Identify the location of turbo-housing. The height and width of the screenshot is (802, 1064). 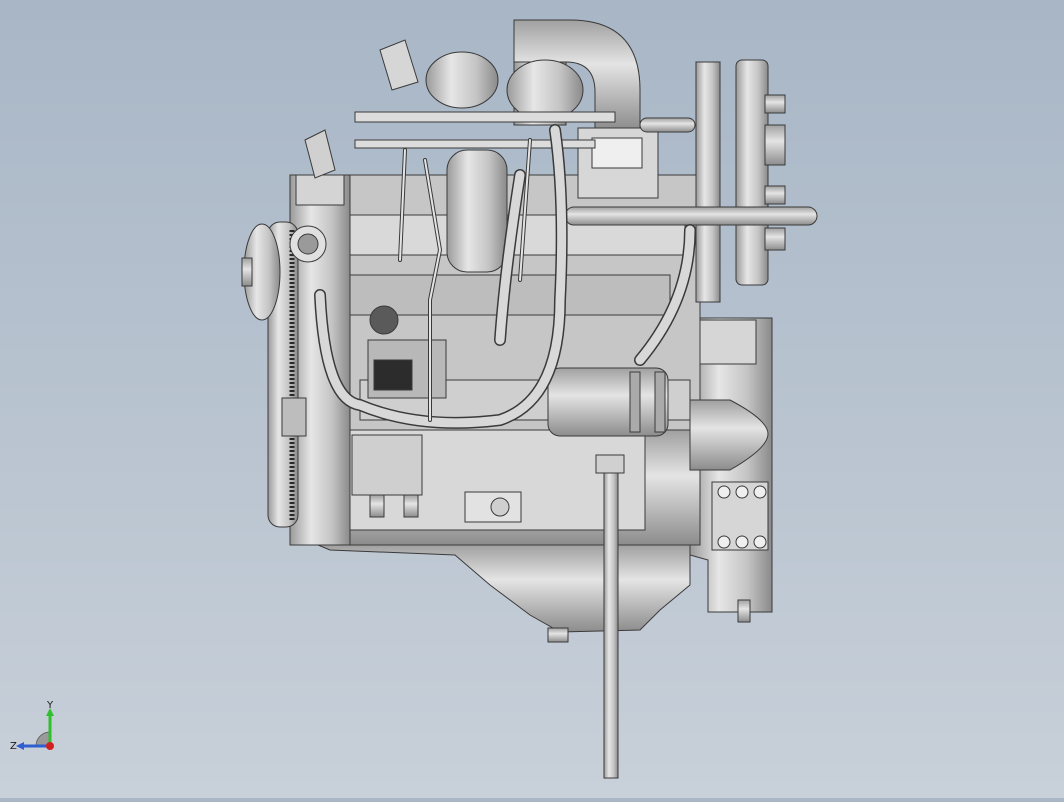
(462, 80).